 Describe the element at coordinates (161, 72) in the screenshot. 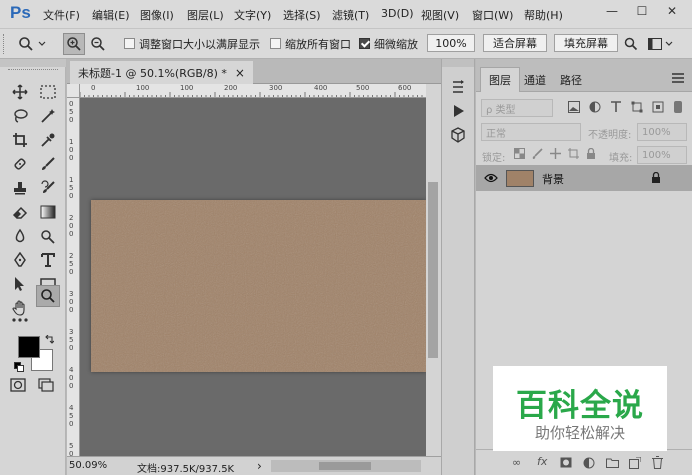

I see `document-tab: 未标题-1 @ 50.1%(RGB/8) * ×` at that location.